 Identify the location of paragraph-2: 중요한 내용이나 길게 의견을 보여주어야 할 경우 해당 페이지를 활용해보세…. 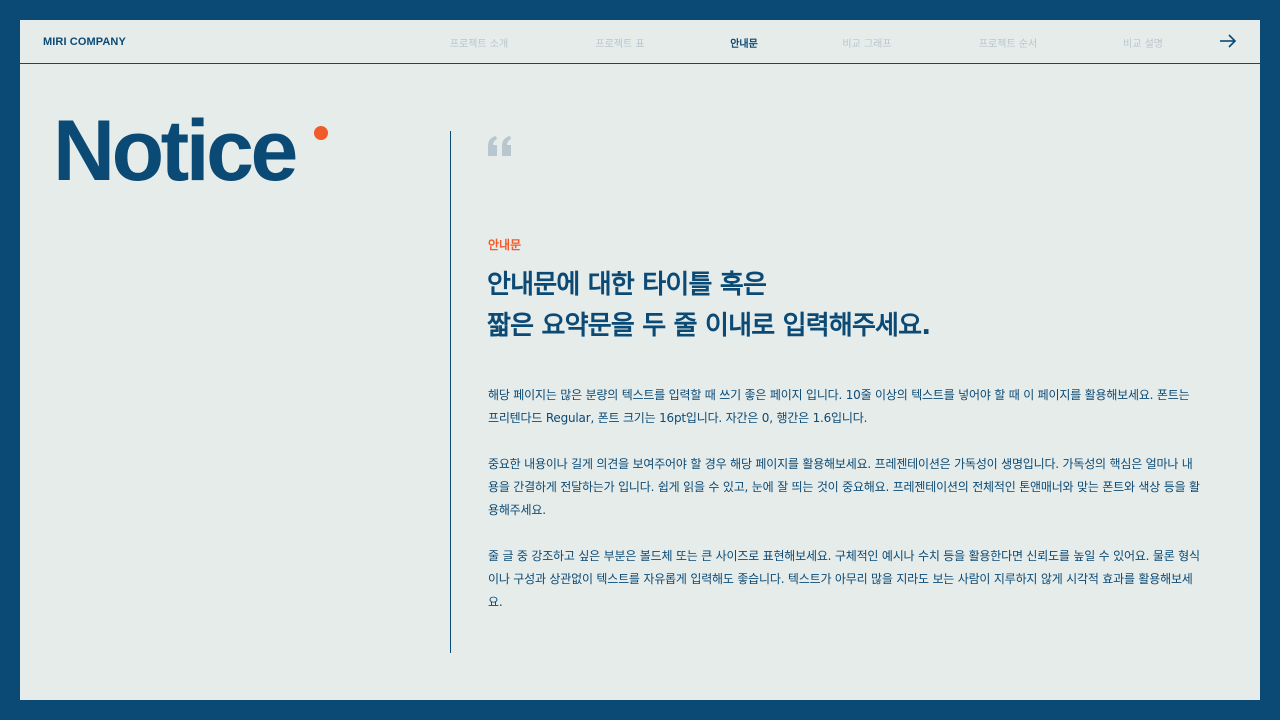
(844, 487).